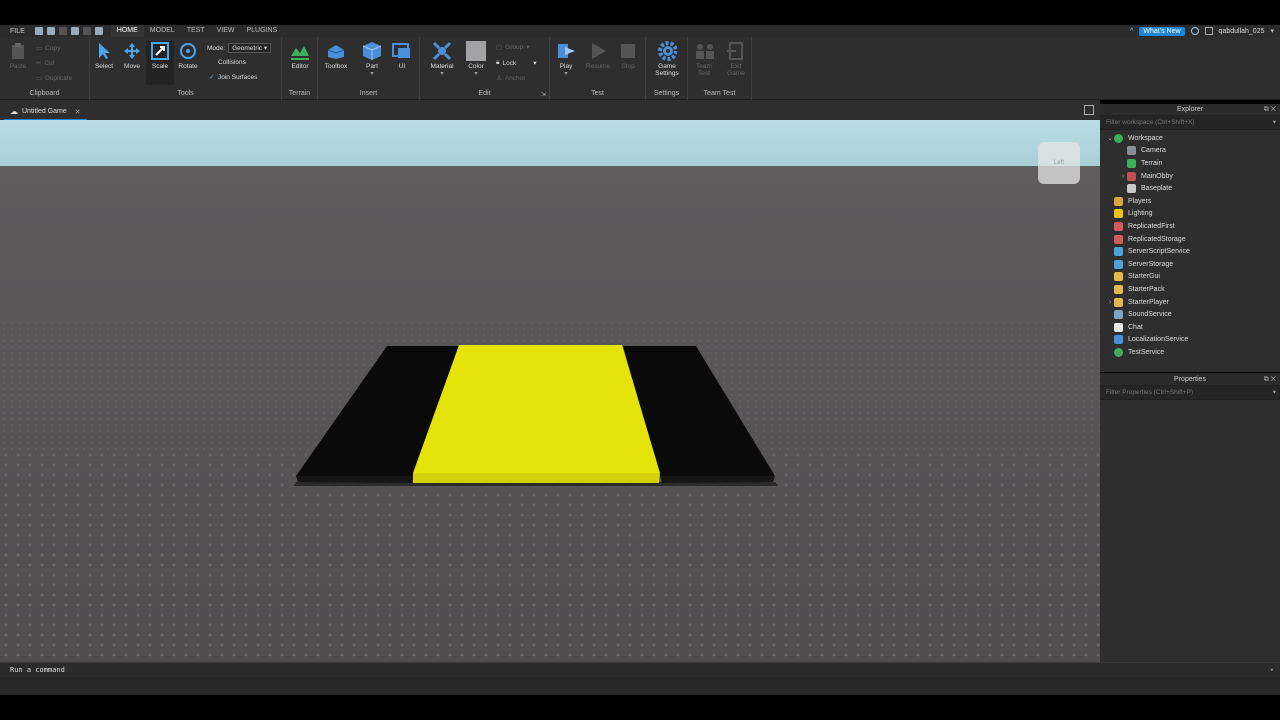 Image resolution: width=1280 pixels, height=720 pixels. Describe the element at coordinates (1162, 31) in the screenshot. I see `whats-new-button: What's New` at that location.